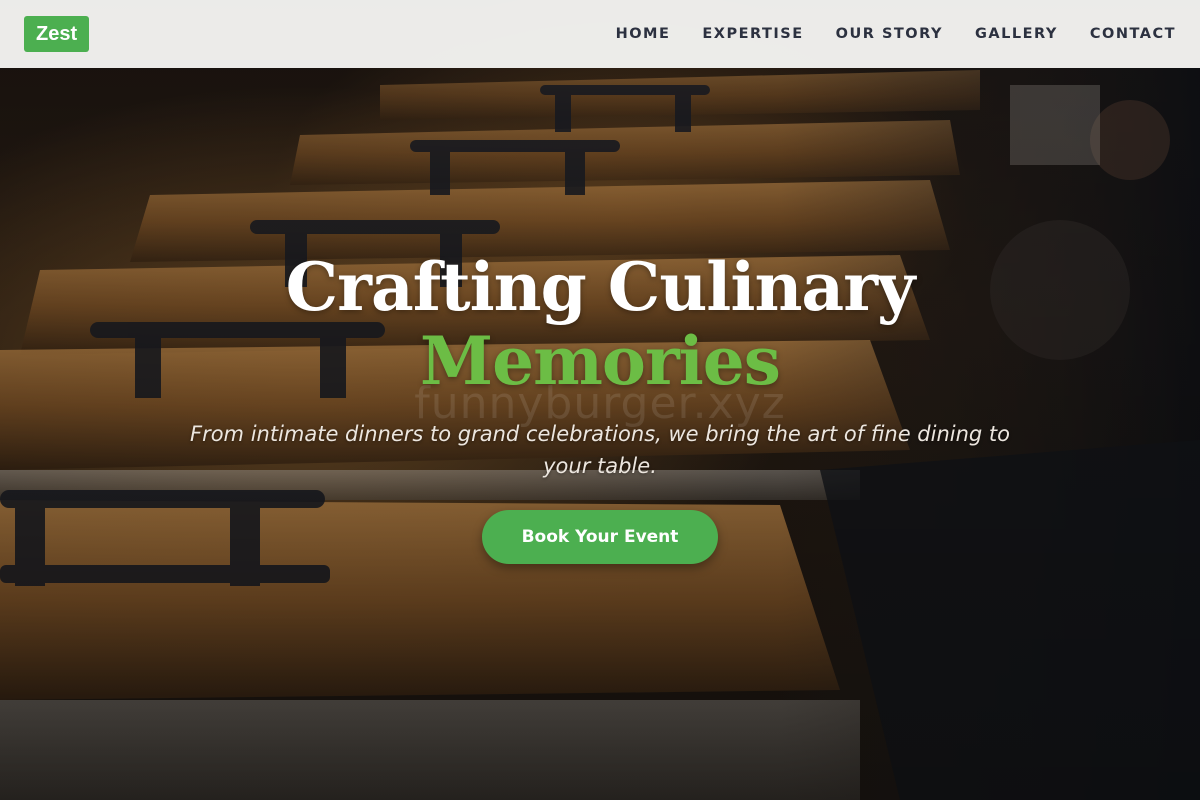 This screenshot has width=1200, height=800. I want to click on nav-link-expertise: EXPERTISE, so click(752, 34).